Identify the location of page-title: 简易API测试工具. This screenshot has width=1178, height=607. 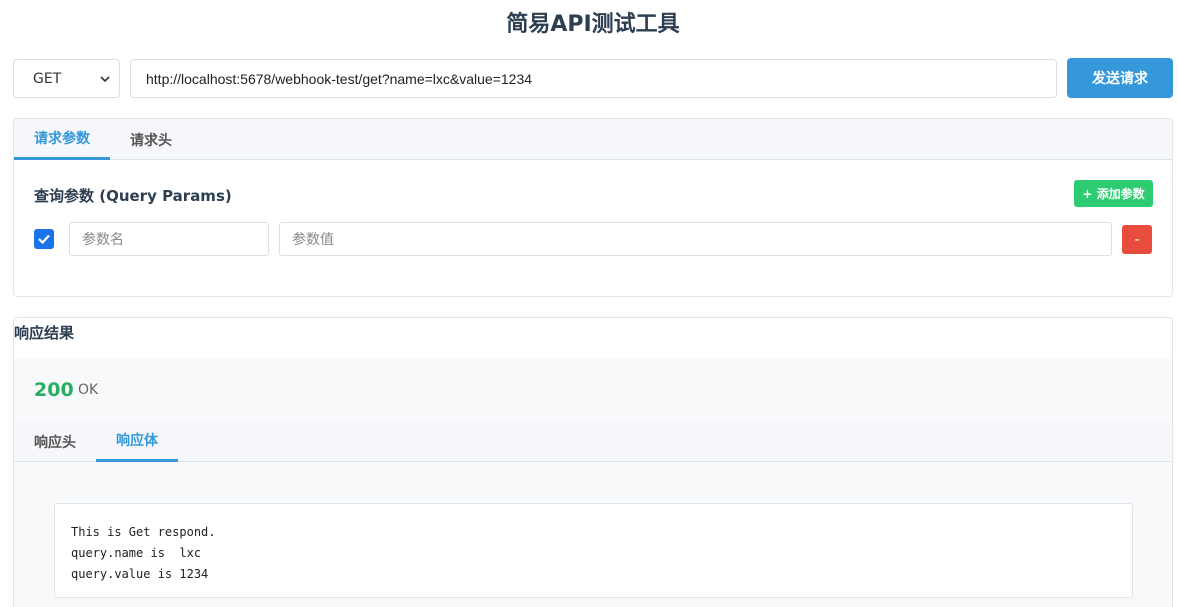
(593, 24).